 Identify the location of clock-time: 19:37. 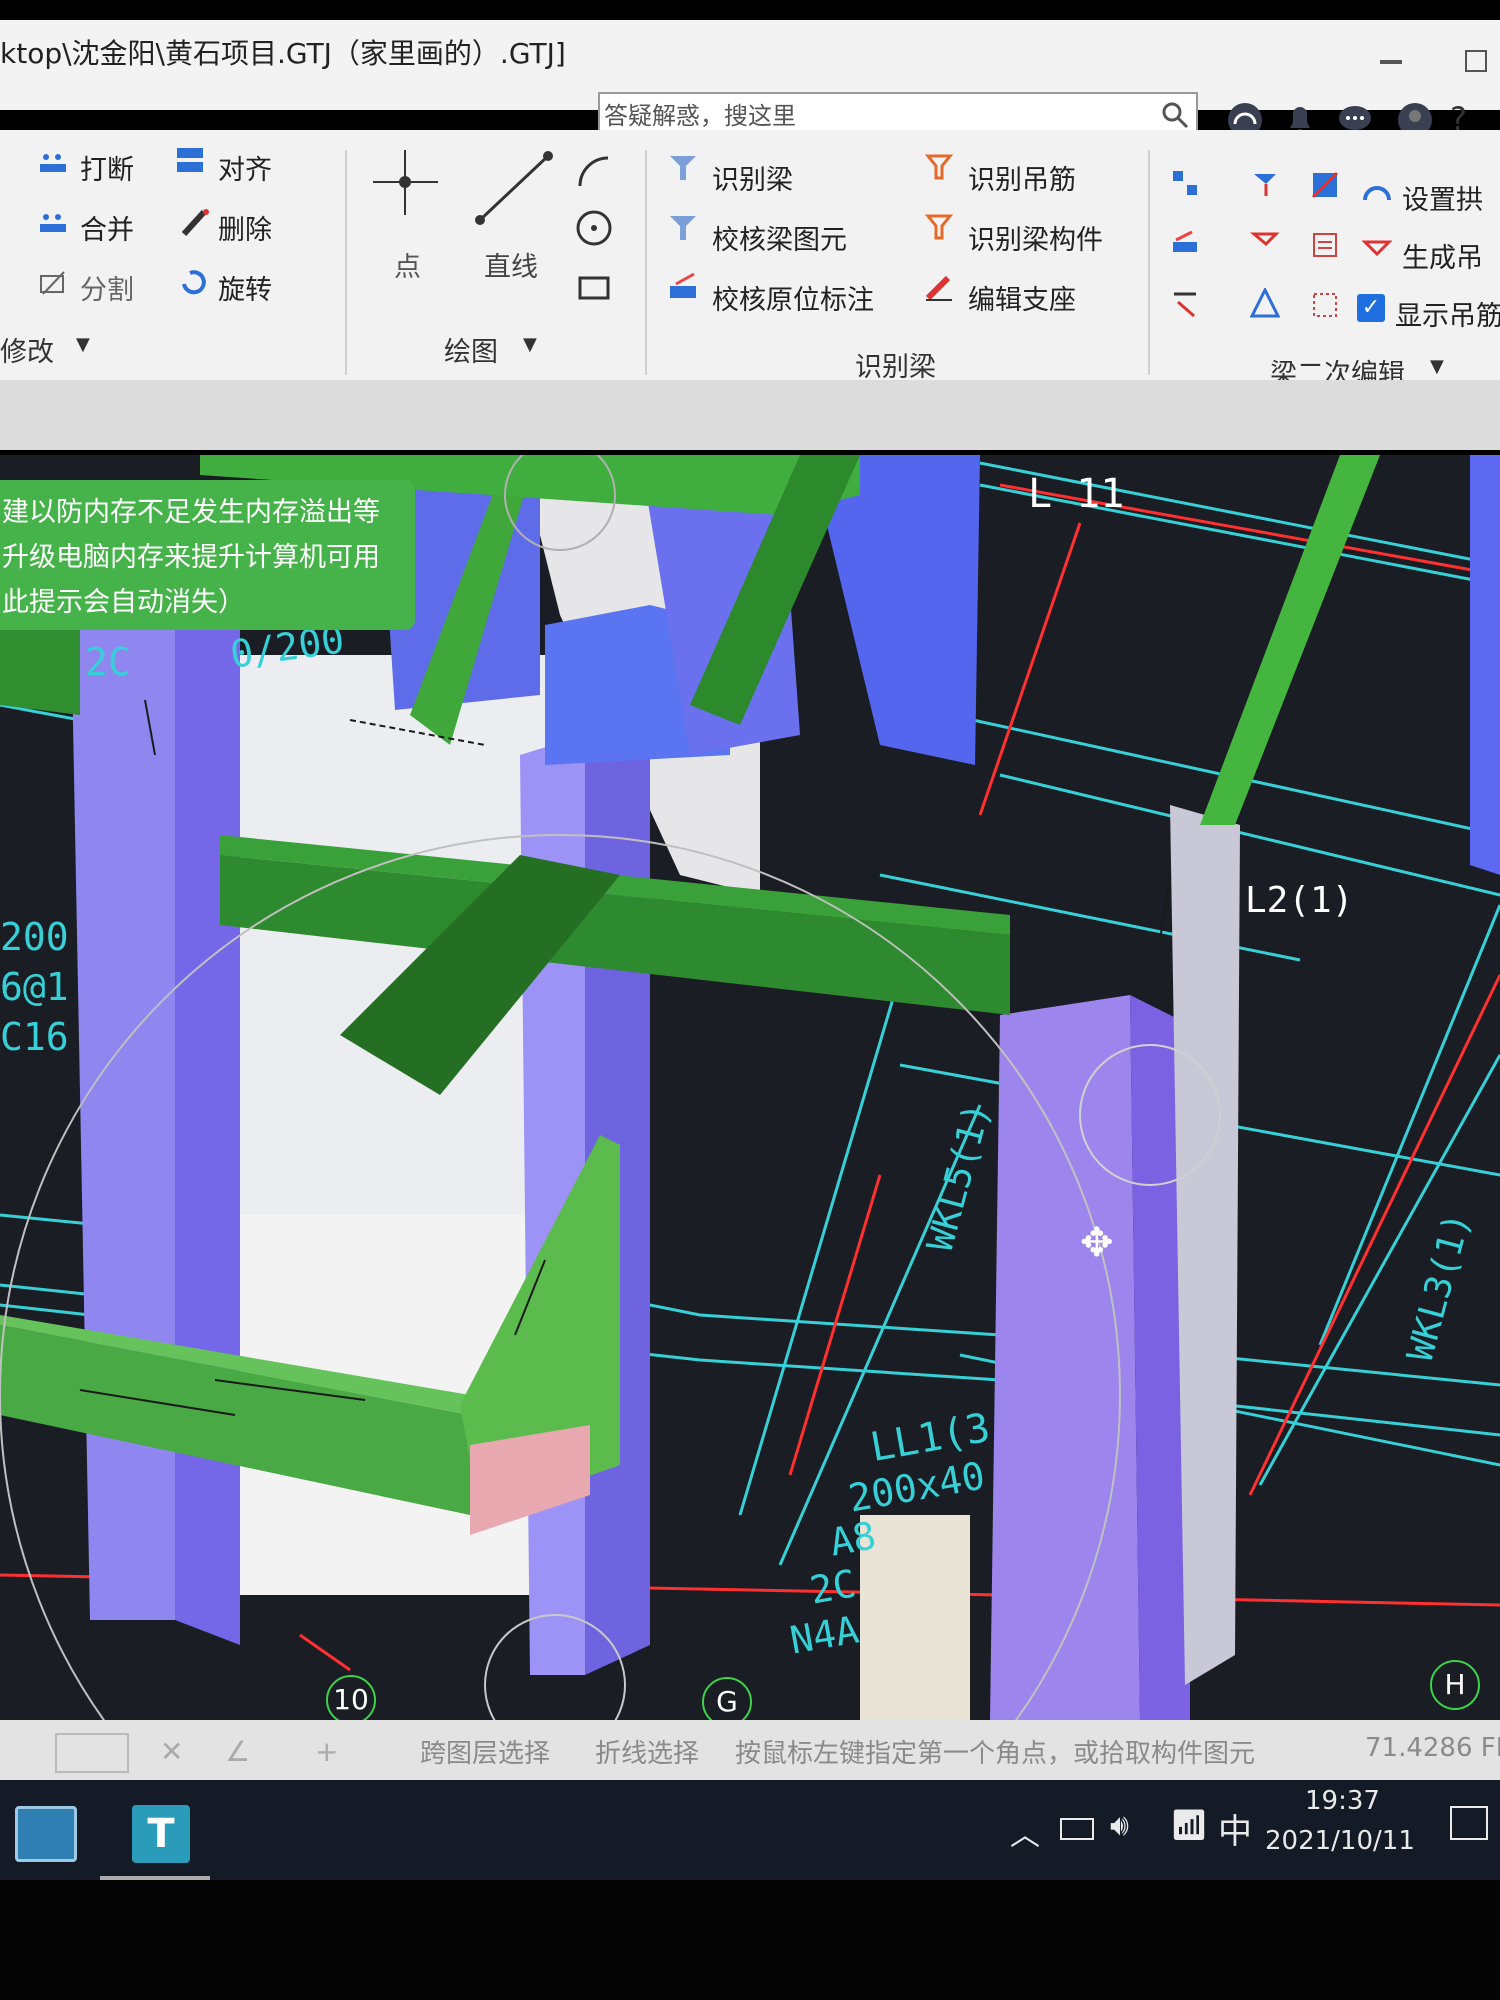
(1342, 1801).